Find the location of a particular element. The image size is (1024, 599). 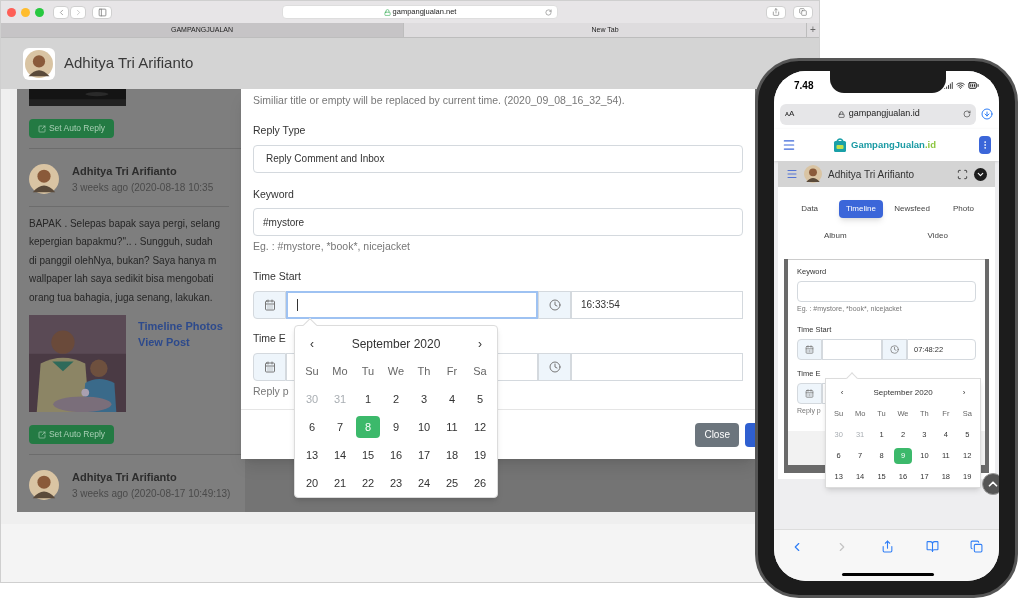

calendar-day: 3 is located at coordinates (424, 399).